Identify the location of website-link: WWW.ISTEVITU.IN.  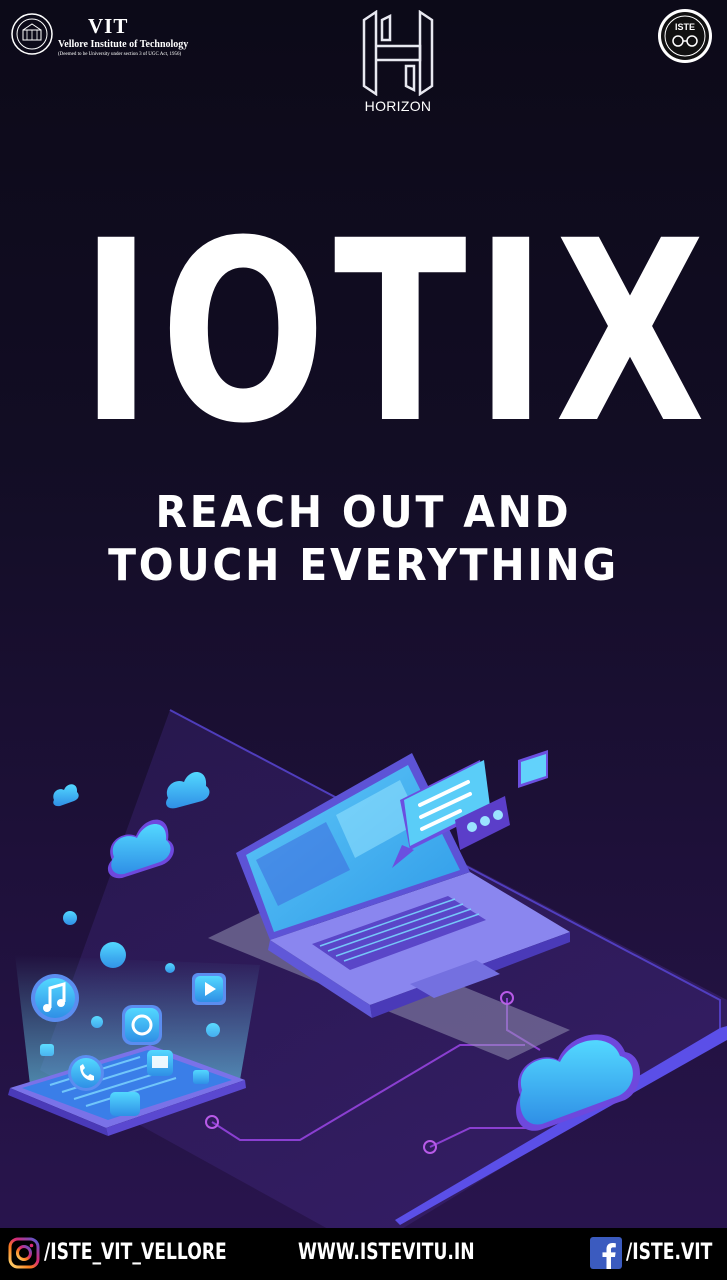
(386, 1252).